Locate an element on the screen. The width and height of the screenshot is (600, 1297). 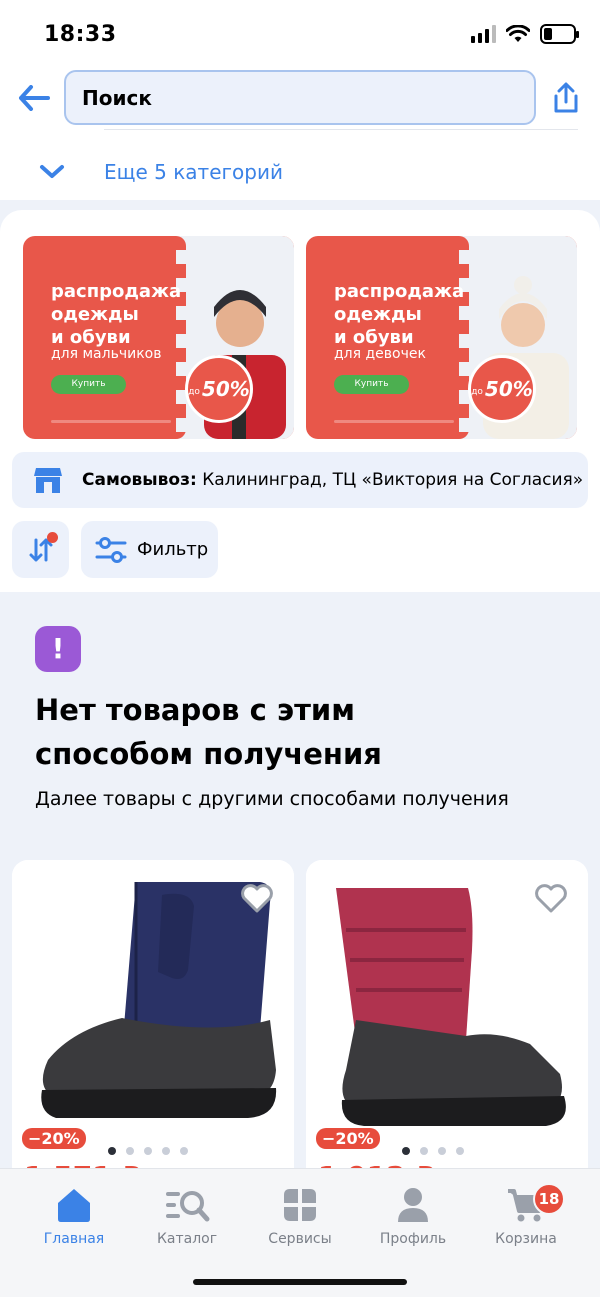
tab-services: Сервисы is located at coordinates (300, 1217).